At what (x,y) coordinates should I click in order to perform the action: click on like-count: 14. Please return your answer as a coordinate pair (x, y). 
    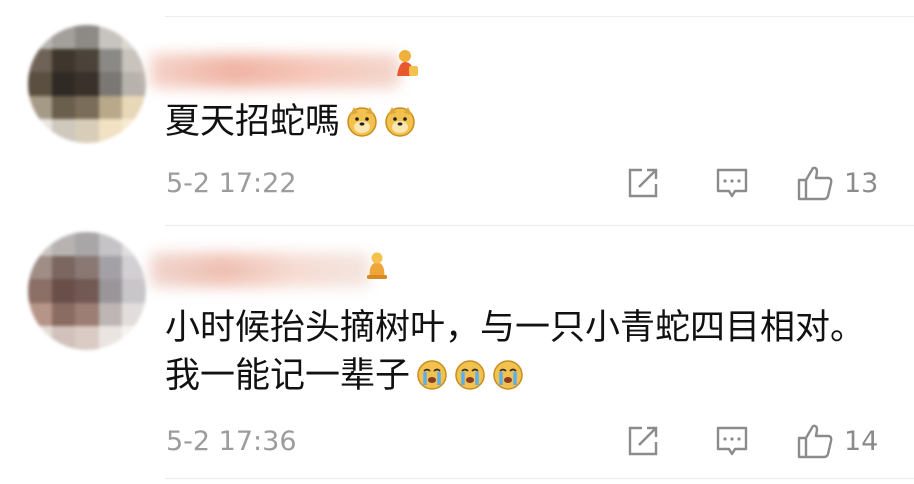
    Looking at the image, I should click on (861, 441).